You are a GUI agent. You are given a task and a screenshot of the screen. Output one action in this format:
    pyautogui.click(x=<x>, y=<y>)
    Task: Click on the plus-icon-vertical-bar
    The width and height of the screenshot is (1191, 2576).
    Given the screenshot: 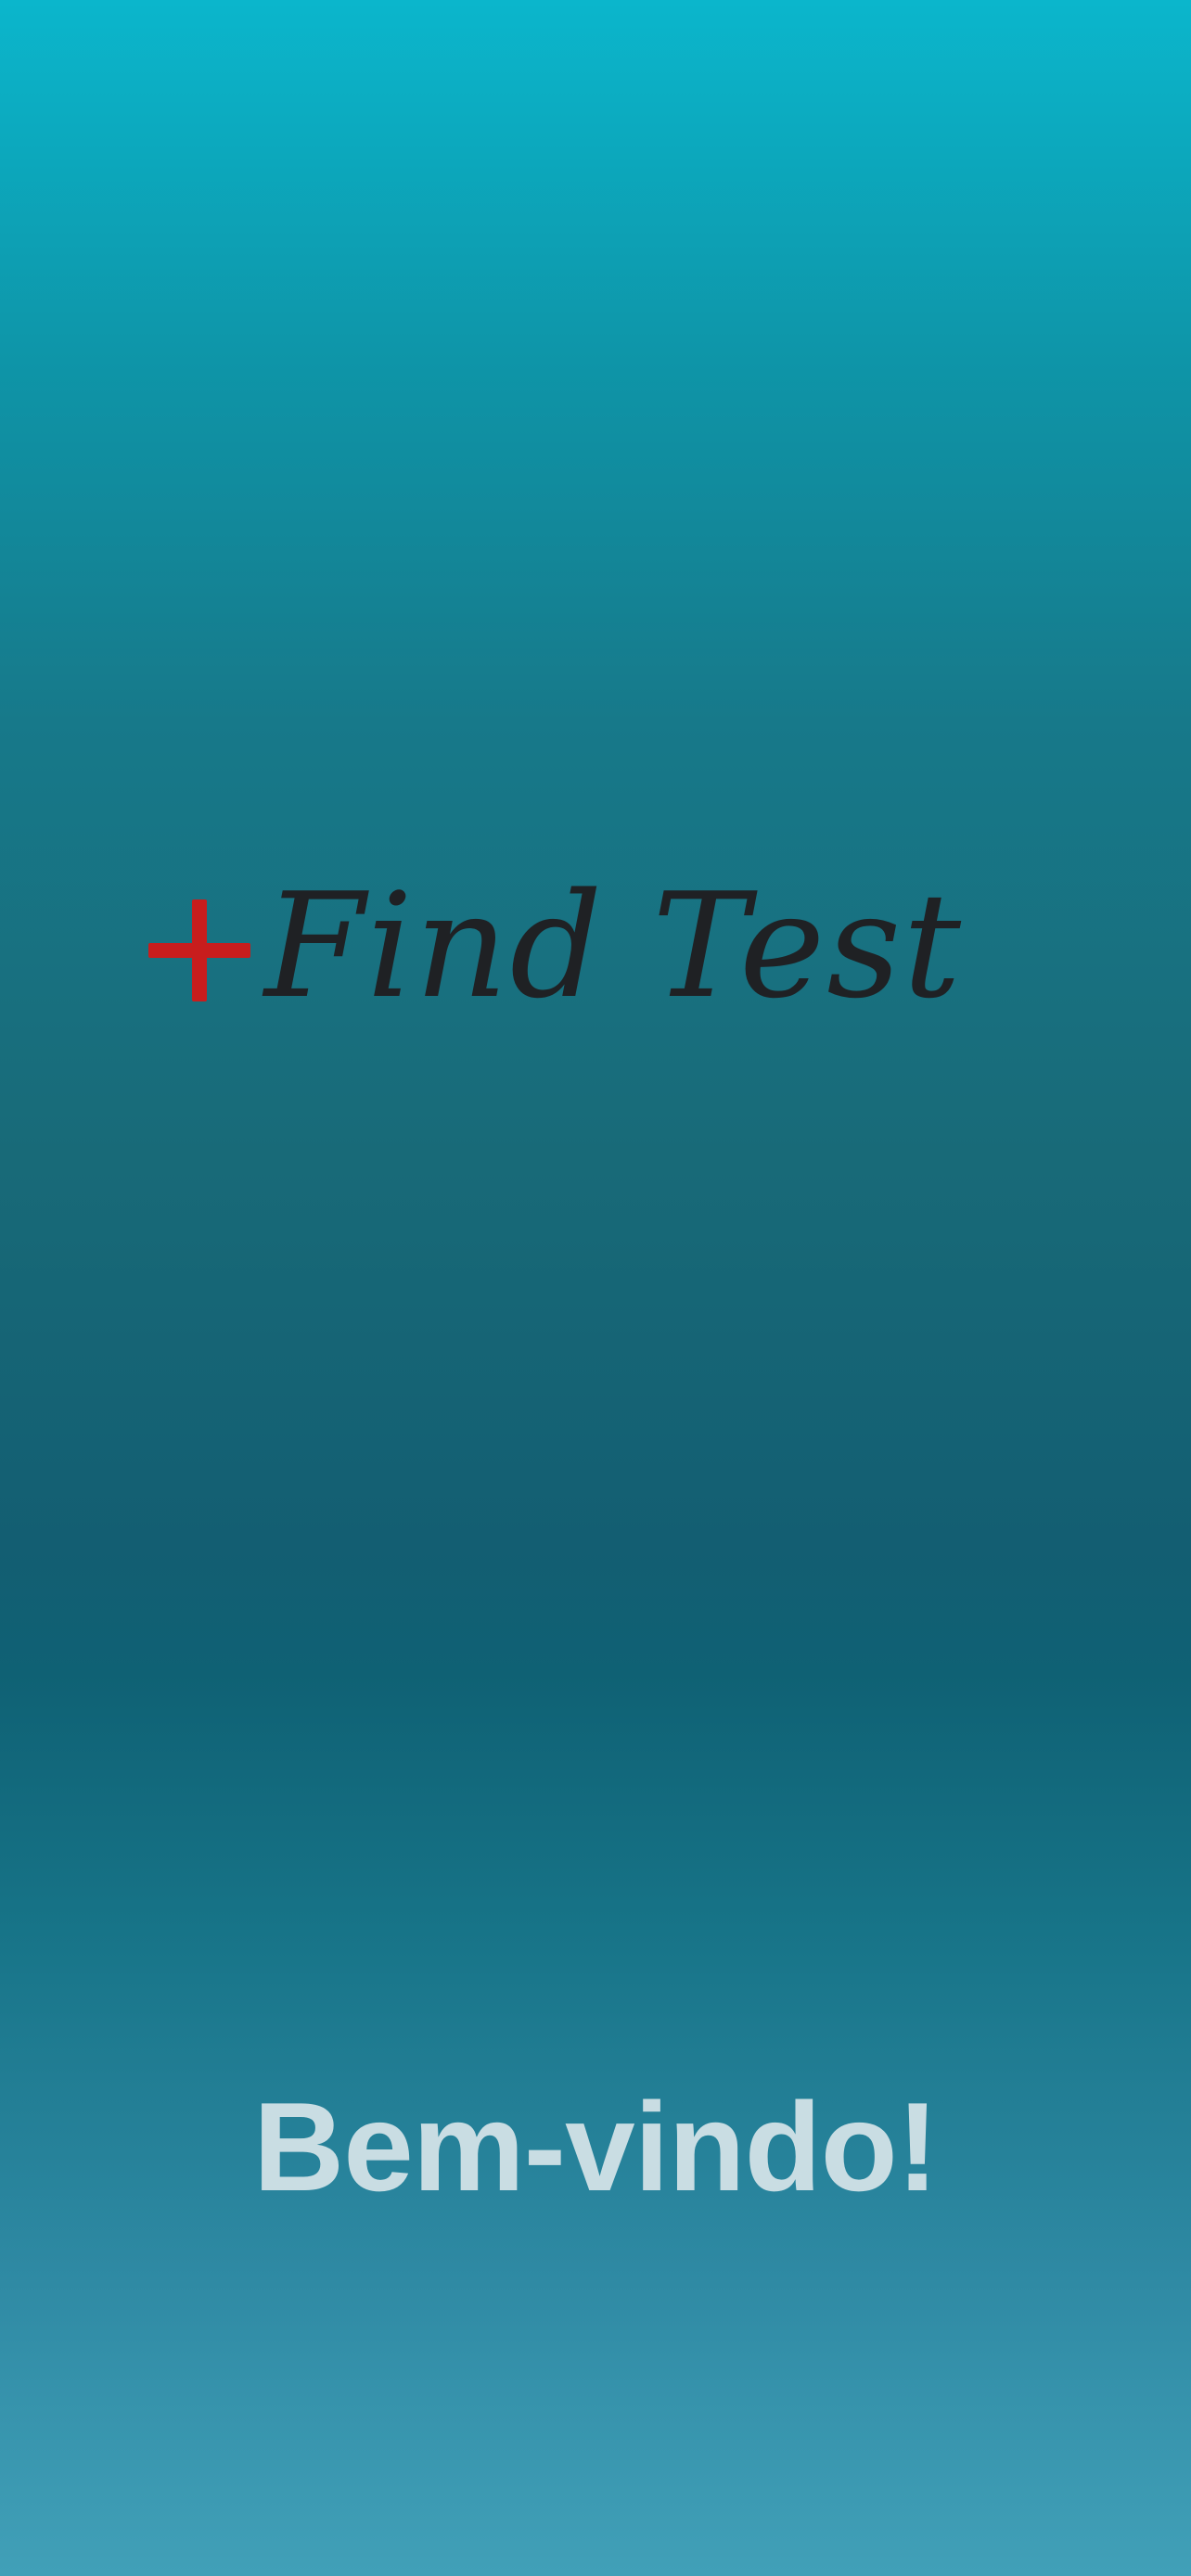 What is the action you would take?
    pyautogui.click(x=199, y=950)
    